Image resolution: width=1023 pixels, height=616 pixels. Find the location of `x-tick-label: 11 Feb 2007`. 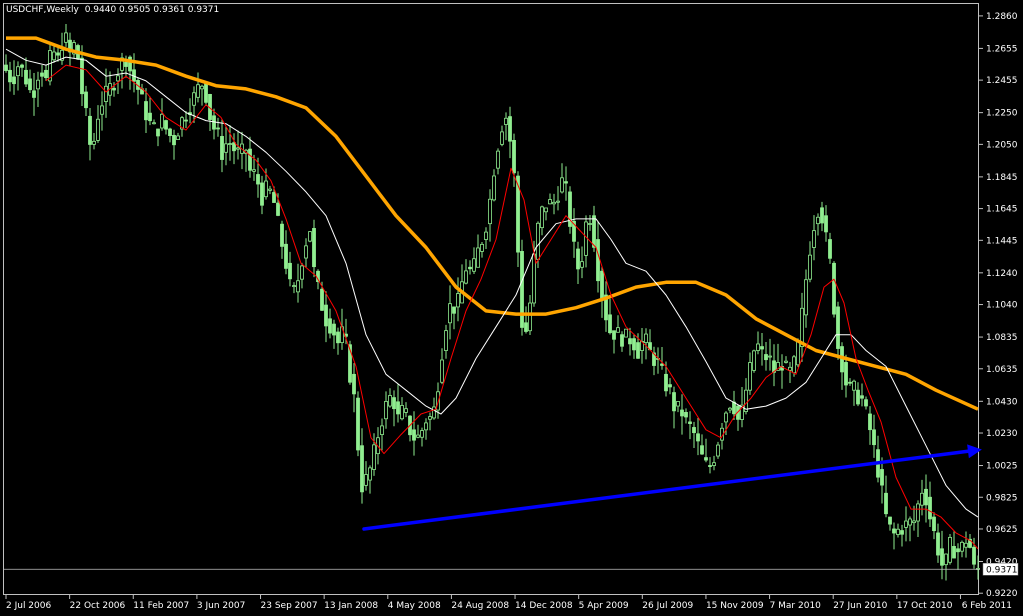

x-tick-label: 11 Feb 2007 is located at coordinates (161, 606).